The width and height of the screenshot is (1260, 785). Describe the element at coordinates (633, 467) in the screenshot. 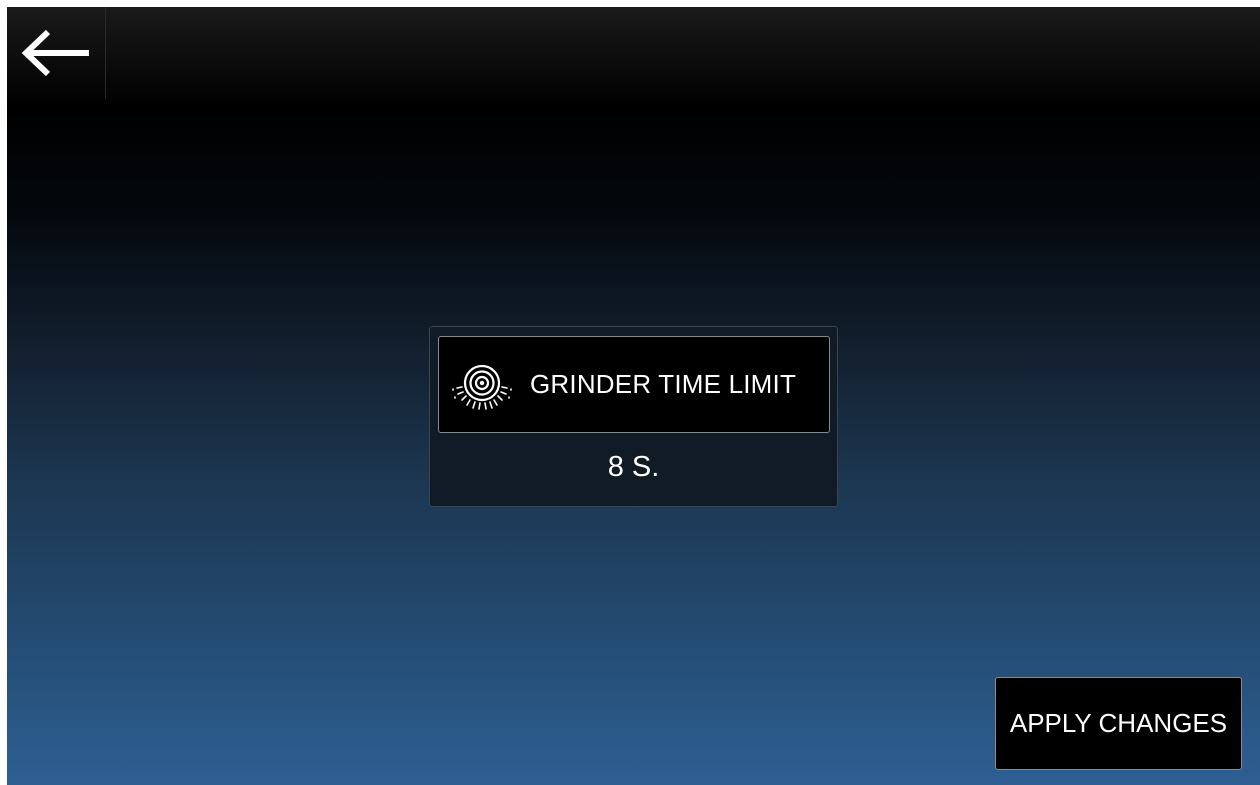

I see `setting-value: 8 S.` at that location.